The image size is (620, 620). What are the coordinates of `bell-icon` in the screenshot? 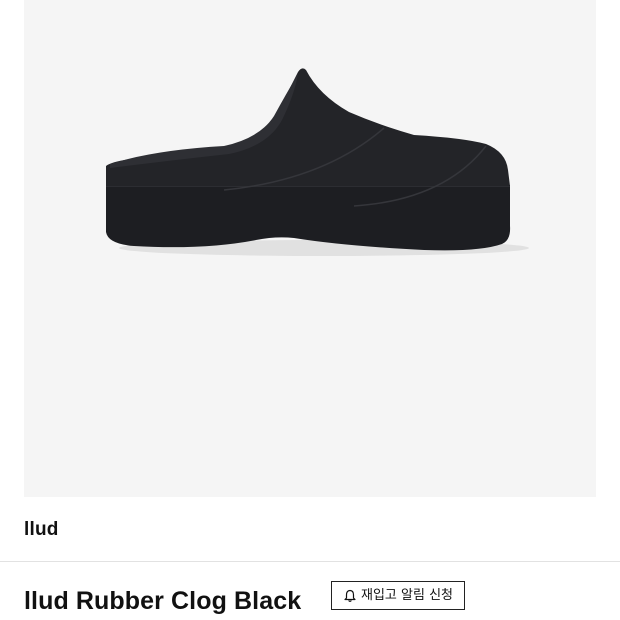 It's located at (350, 596).